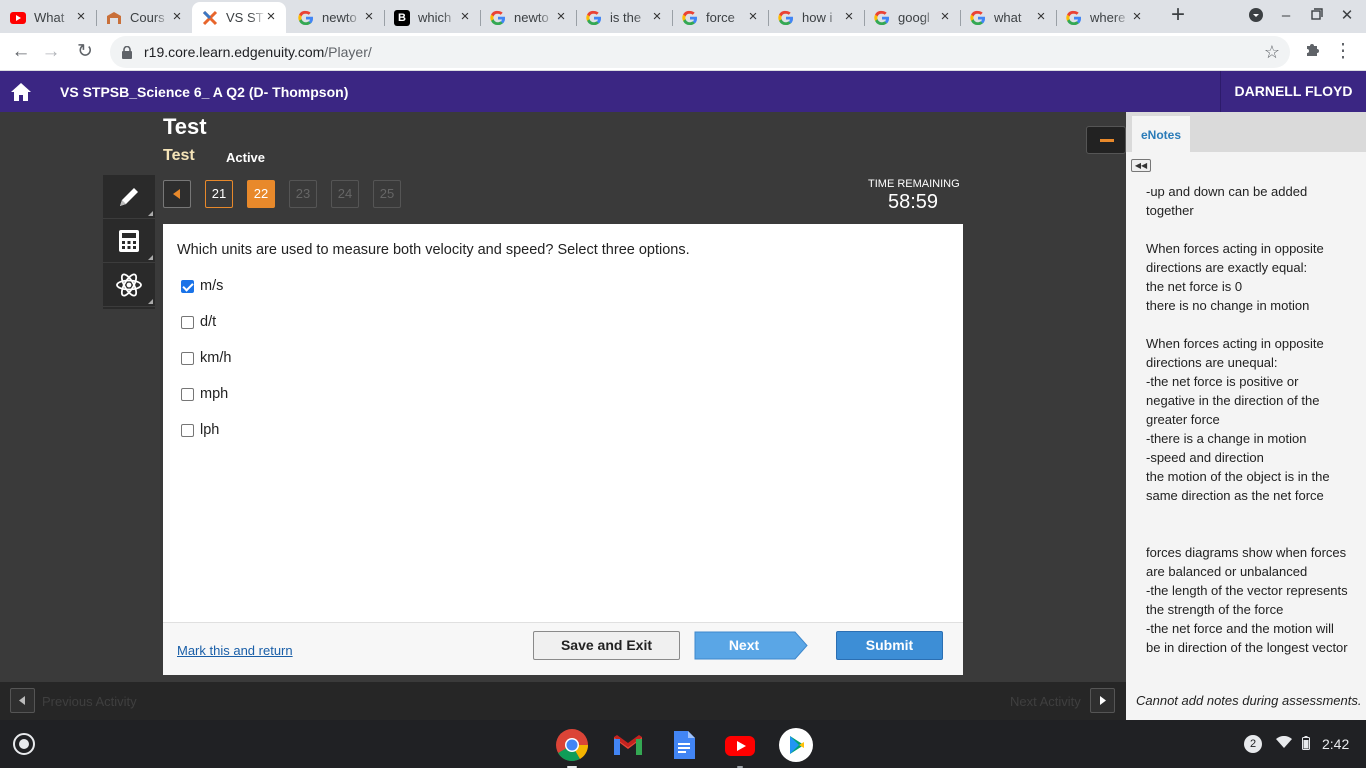  I want to click on minimize-icon: –, so click(1286, 16).